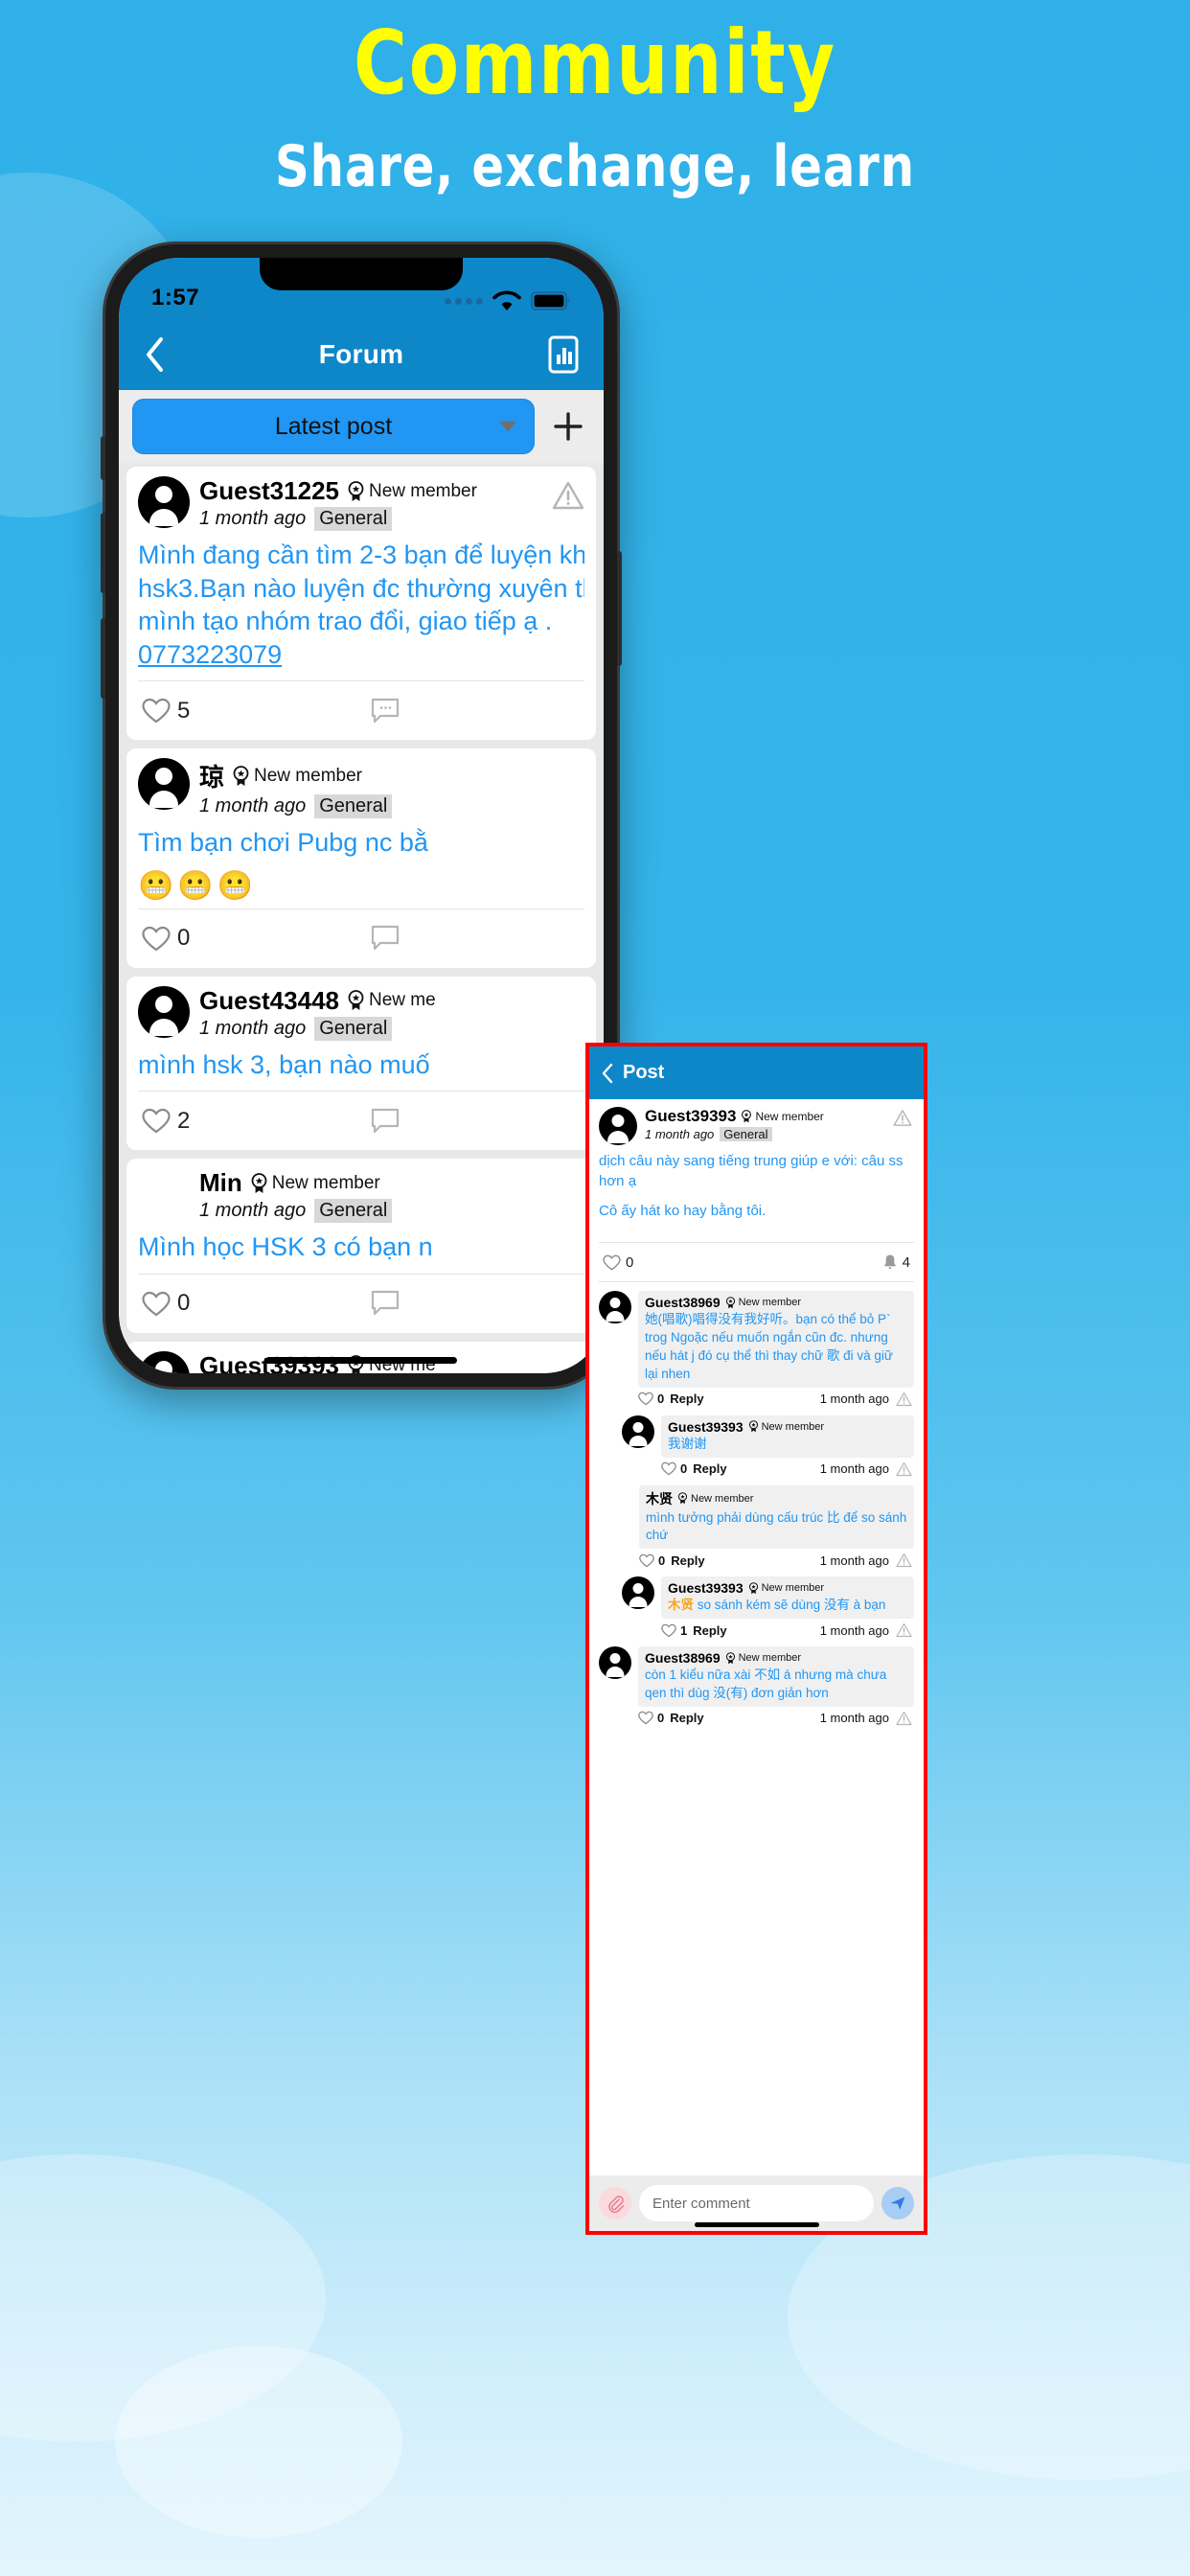 The height and width of the screenshot is (2576, 1190). What do you see at coordinates (361, 1120) in the screenshot?
I see `post-actions: 2` at bounding box center [361, 1120].